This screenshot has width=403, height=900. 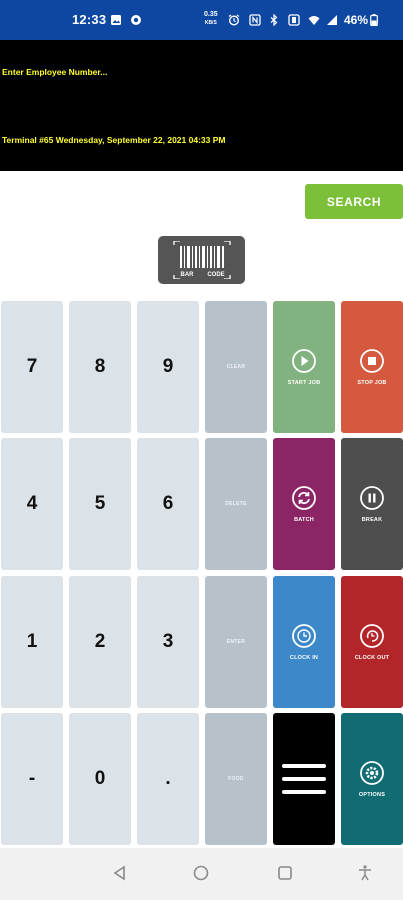 What do you see at coordinates (372, 361) in the screenshot?
I see `stop-circle-icon` at bounding box center [372, 361].